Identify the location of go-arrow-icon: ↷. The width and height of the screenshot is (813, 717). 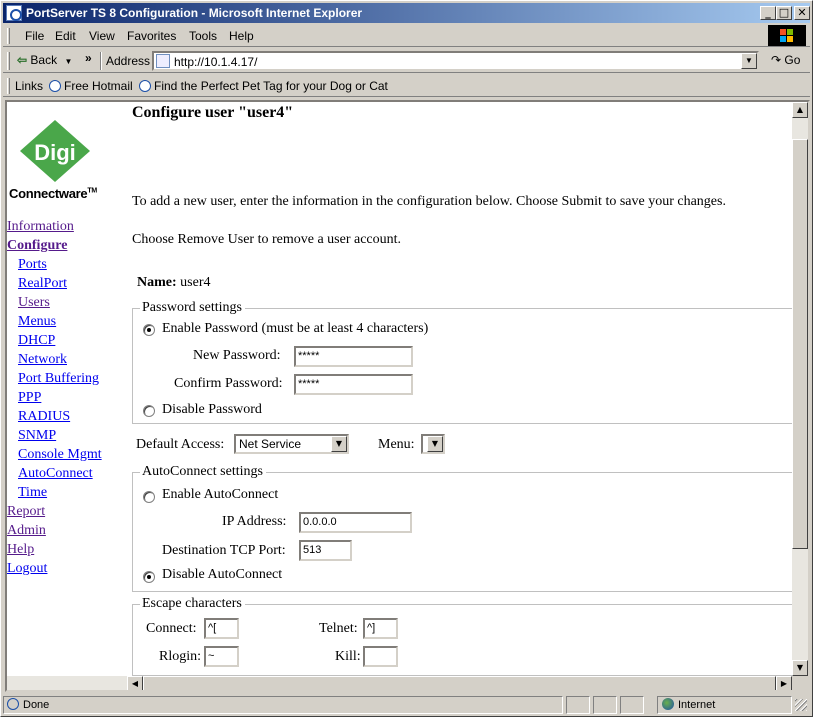
(776, 60).